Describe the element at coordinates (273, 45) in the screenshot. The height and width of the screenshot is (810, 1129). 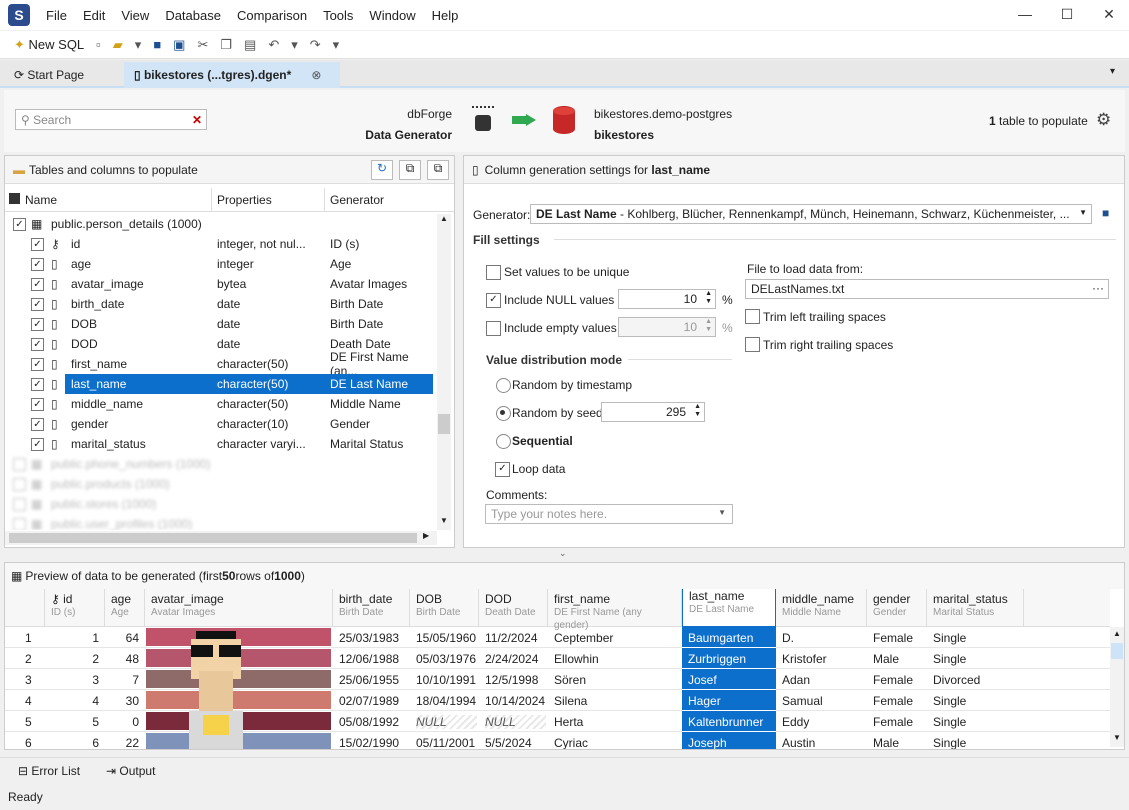
I see `undo-icon: ↶` at that location.